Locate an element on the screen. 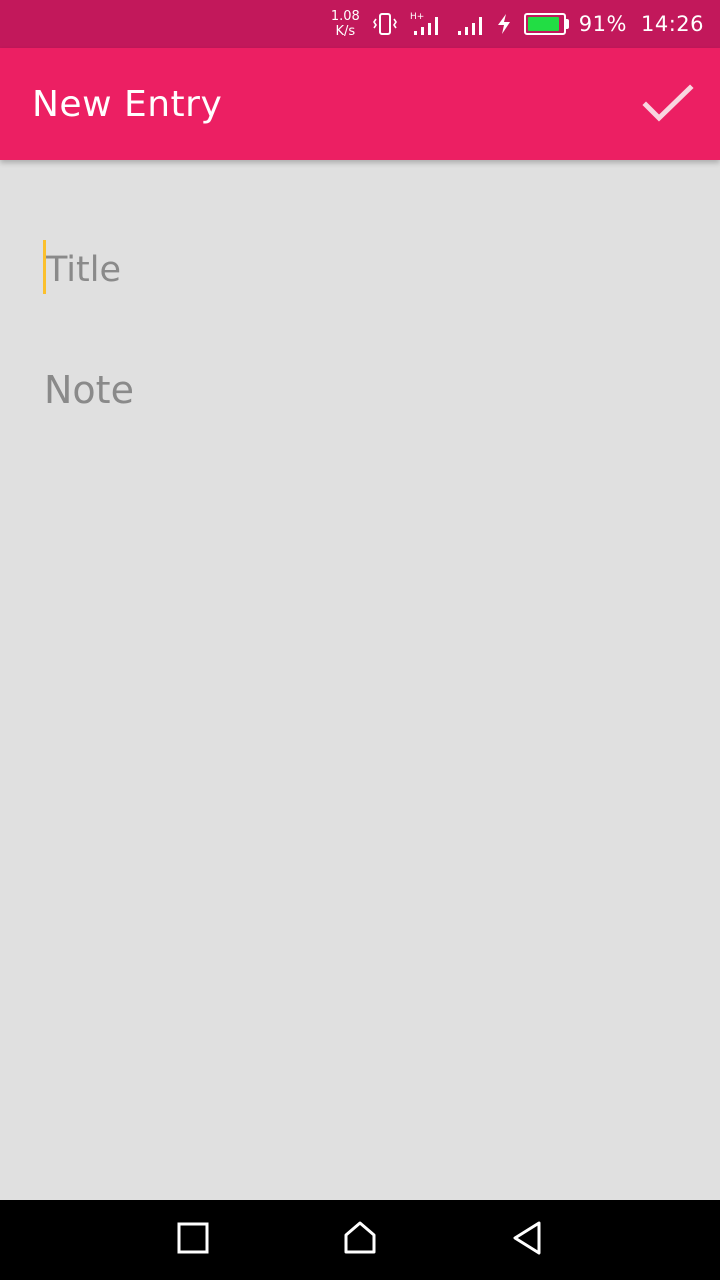 This screenshot has width=720, height=1280. note-input is located at coordinates (364, 390).